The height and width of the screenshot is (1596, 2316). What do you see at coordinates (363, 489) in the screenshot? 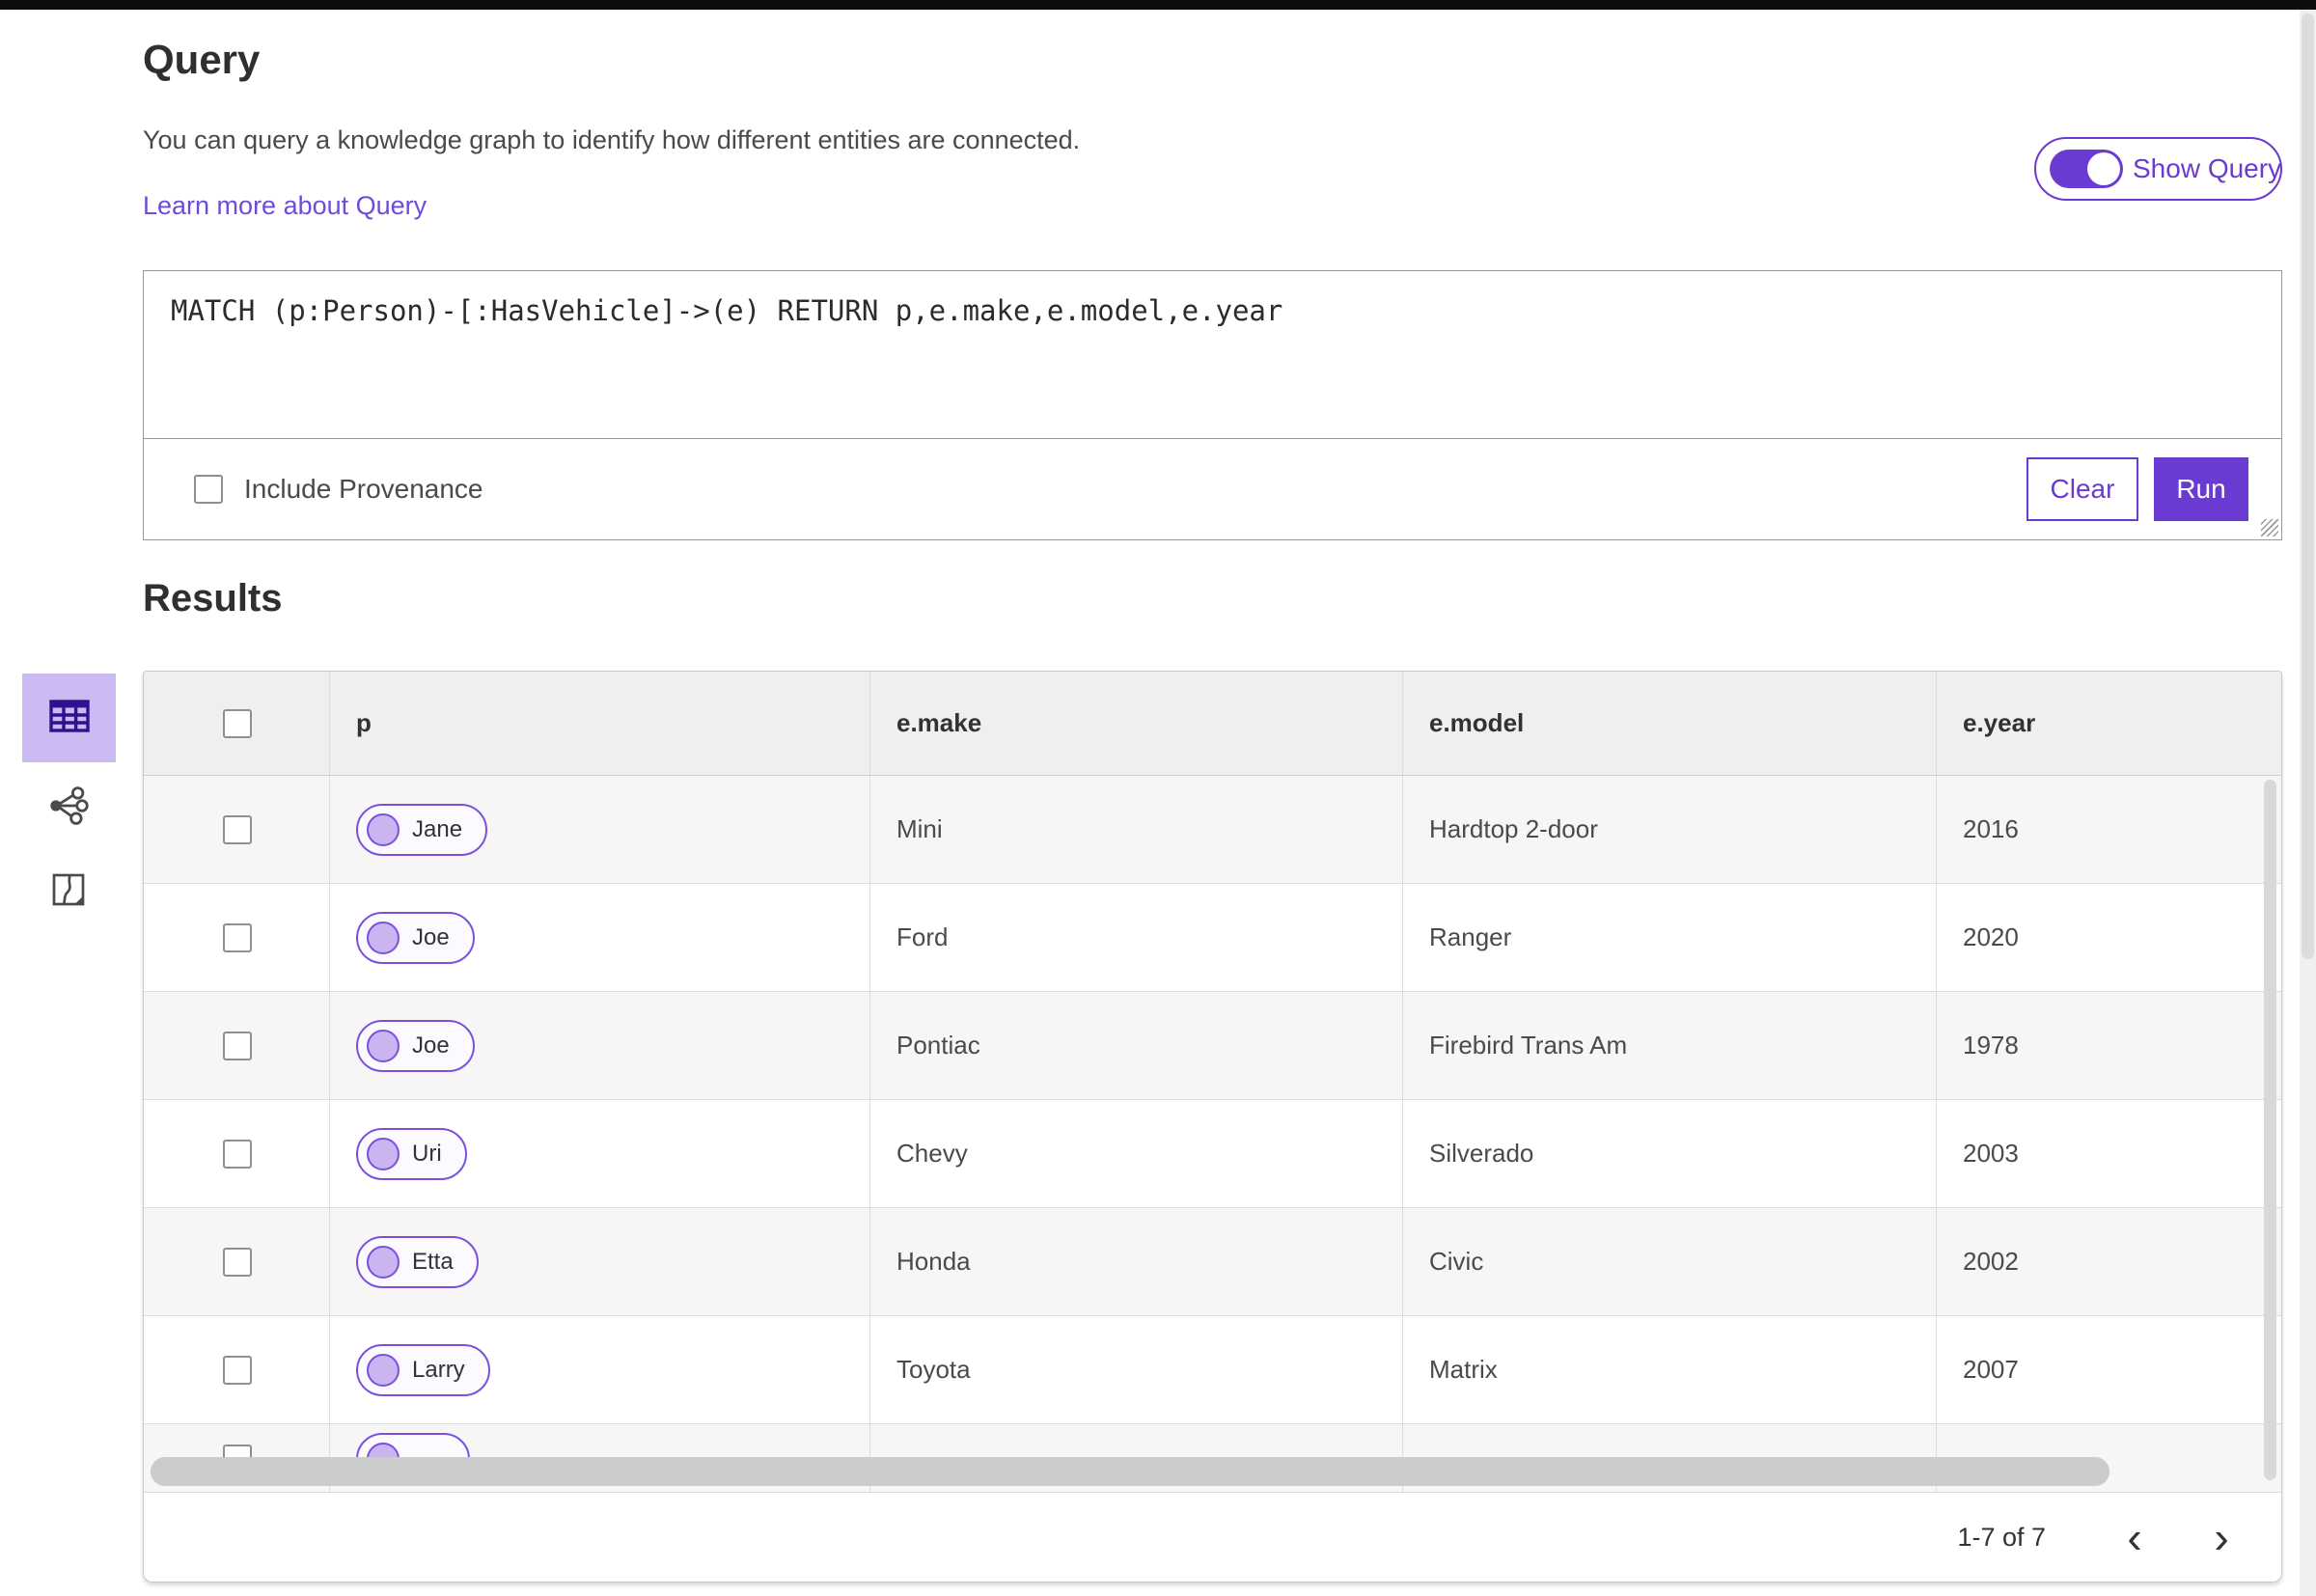
I see `include-provenance-label: Include Provenance` at bounding box center [363, 489].